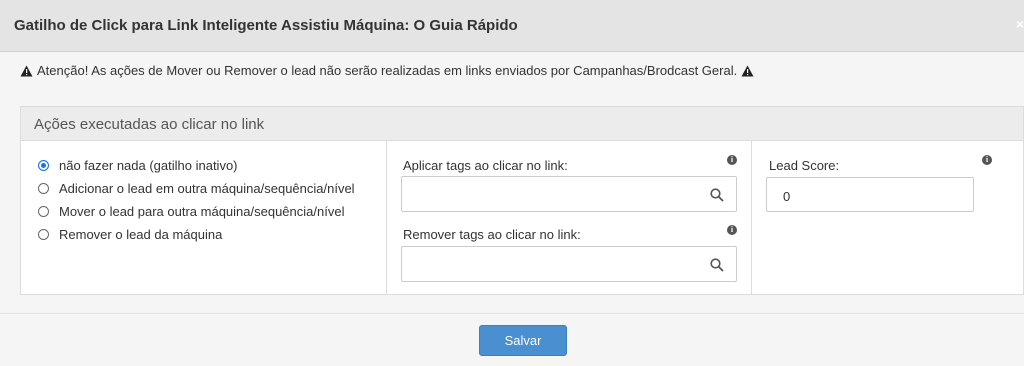 This screenshot has height=366, width=1024. What do you see at coordinates (43, 165) in the screenshot?
I see `radio-button-checked` at bounding box center [43, 165].